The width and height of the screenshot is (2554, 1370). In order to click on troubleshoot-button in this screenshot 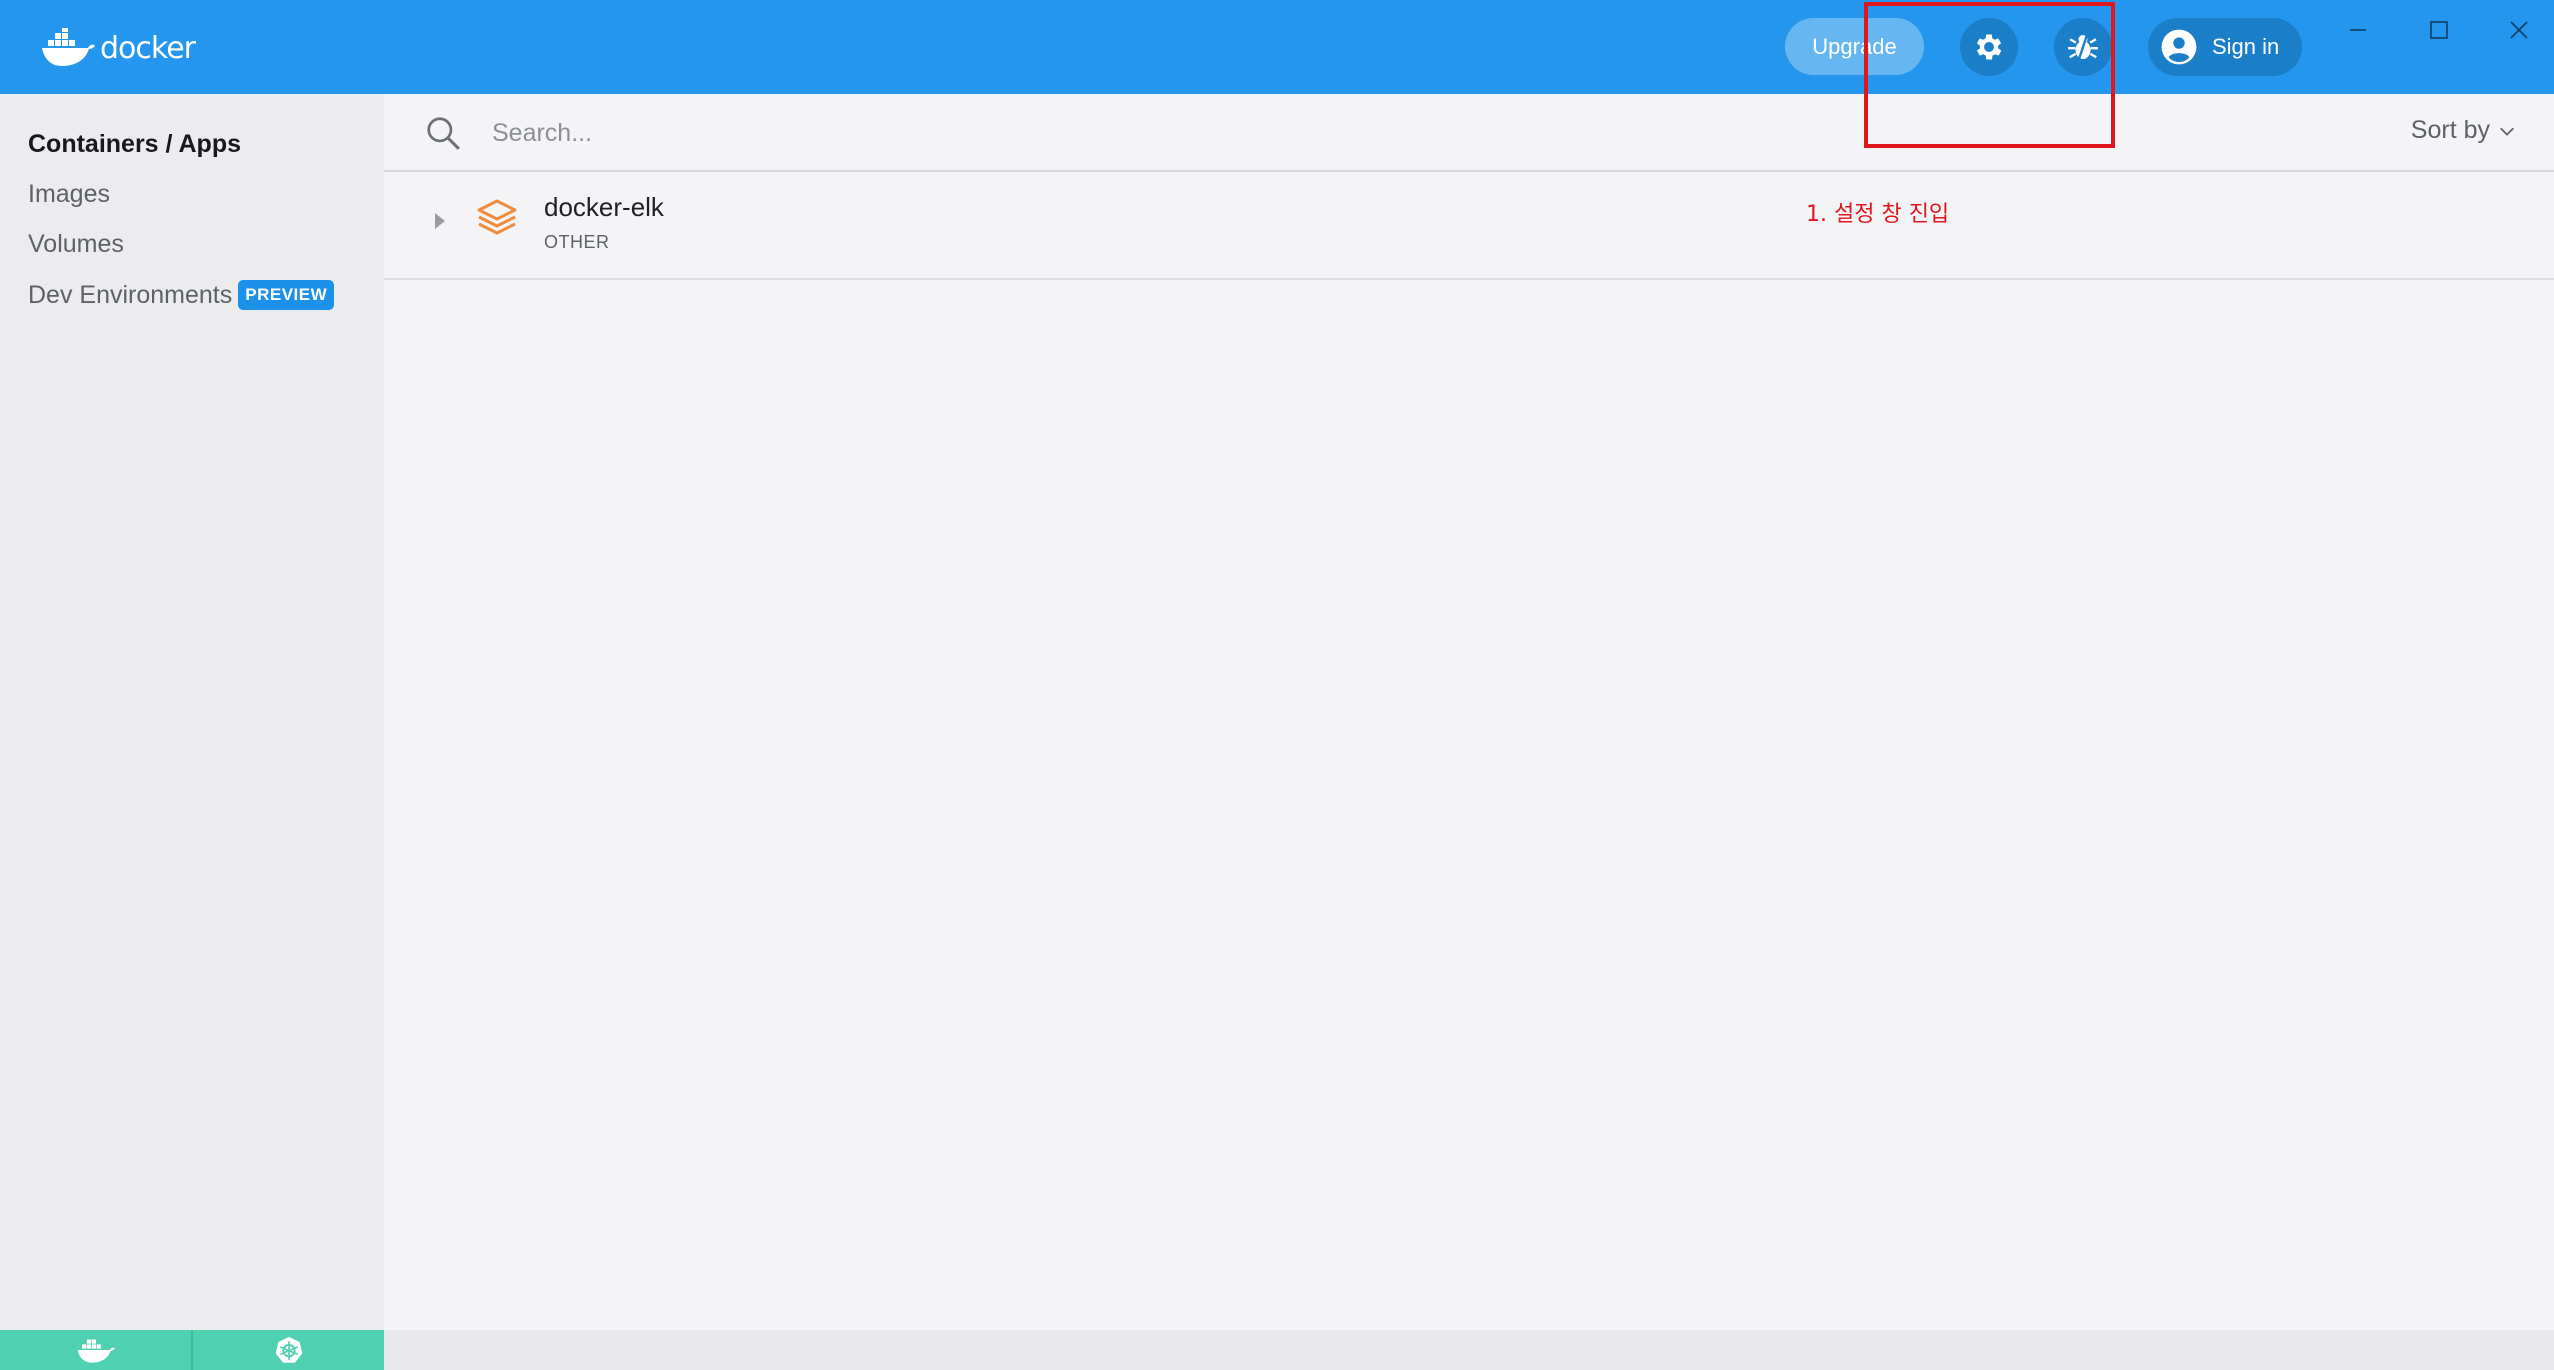, I will do `click(2083, 47)`.